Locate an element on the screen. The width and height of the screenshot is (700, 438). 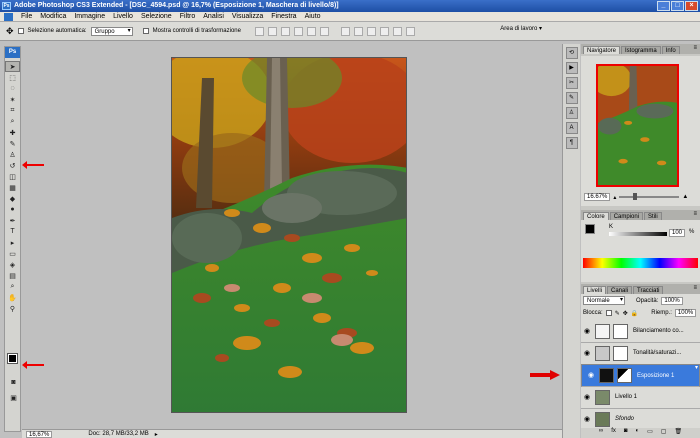
fill-value: 100% is located at coordinates (685, 313).